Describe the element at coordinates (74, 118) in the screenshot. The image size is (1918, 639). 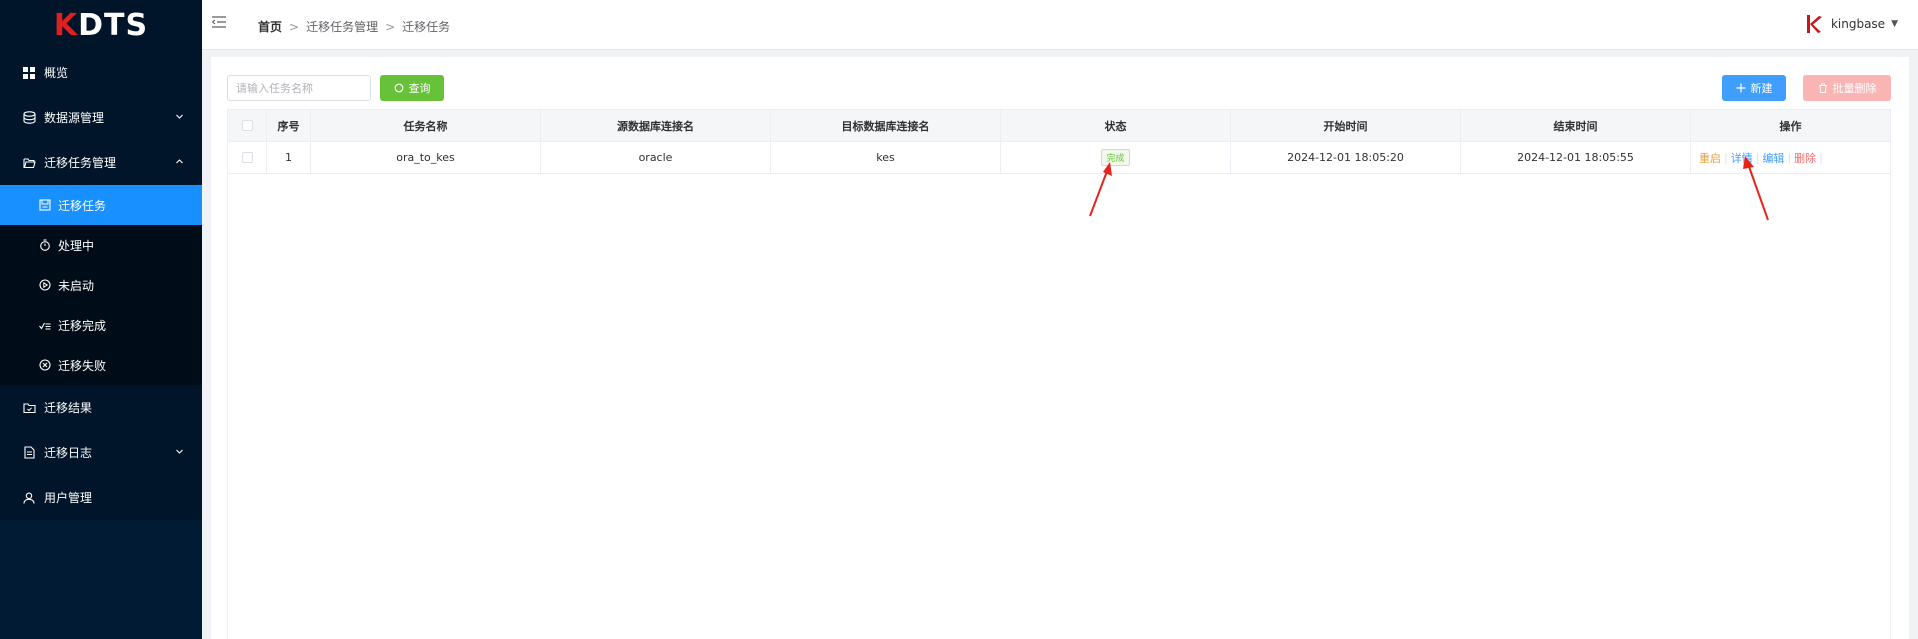
I see `sidebar-item-label: 数据源管理` at that location.